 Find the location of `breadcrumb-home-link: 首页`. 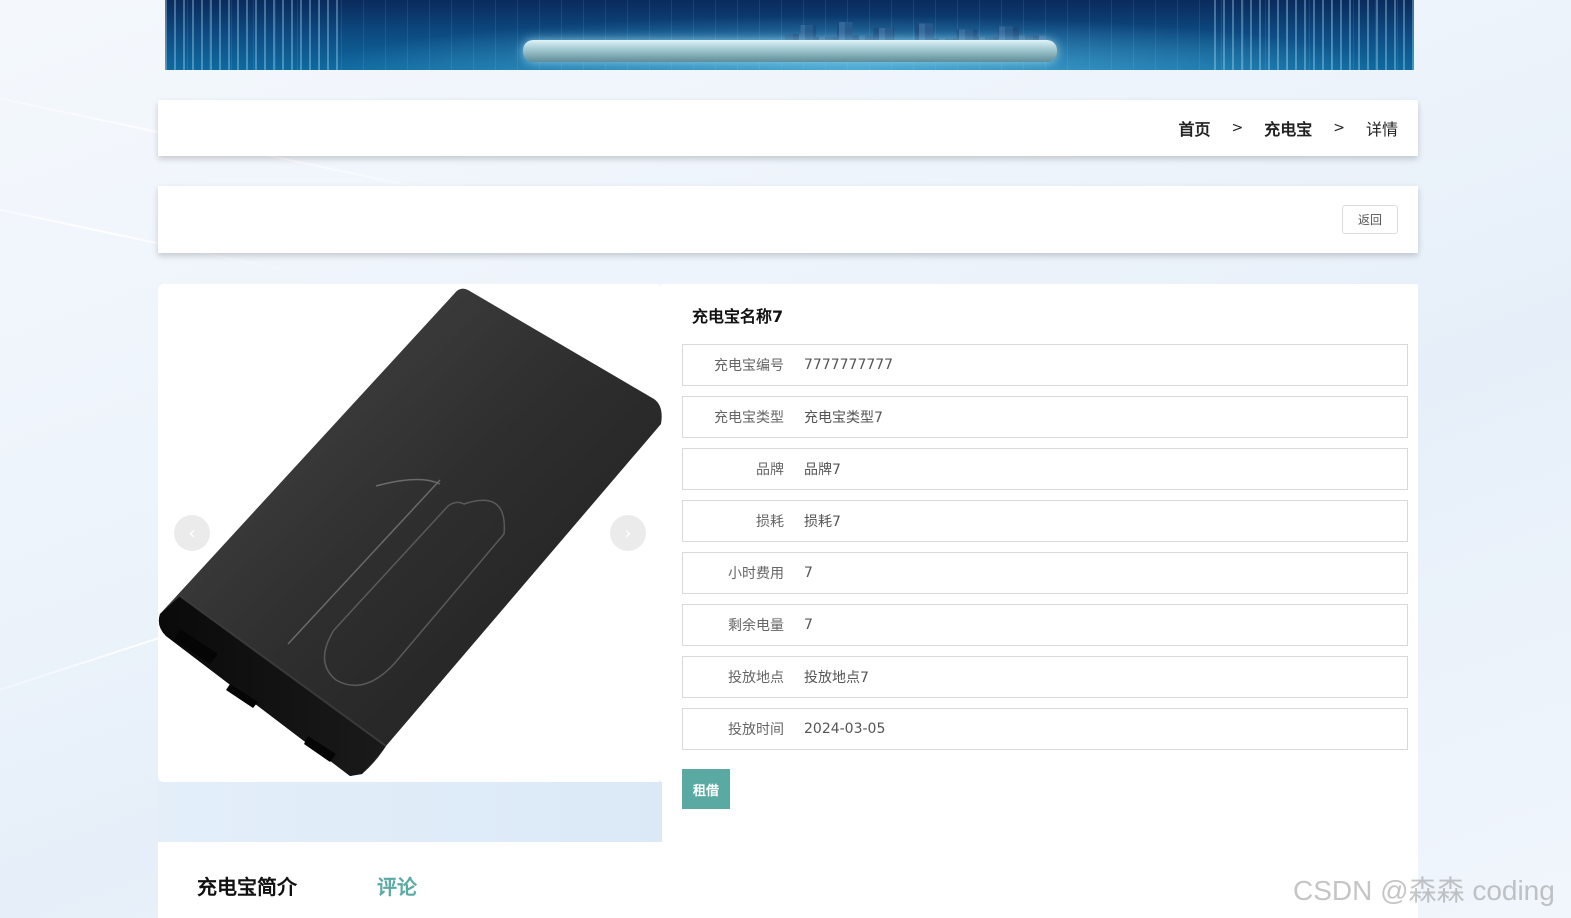

breadcrumb-home-link: 首页 is located at coordinates (1194, 128).